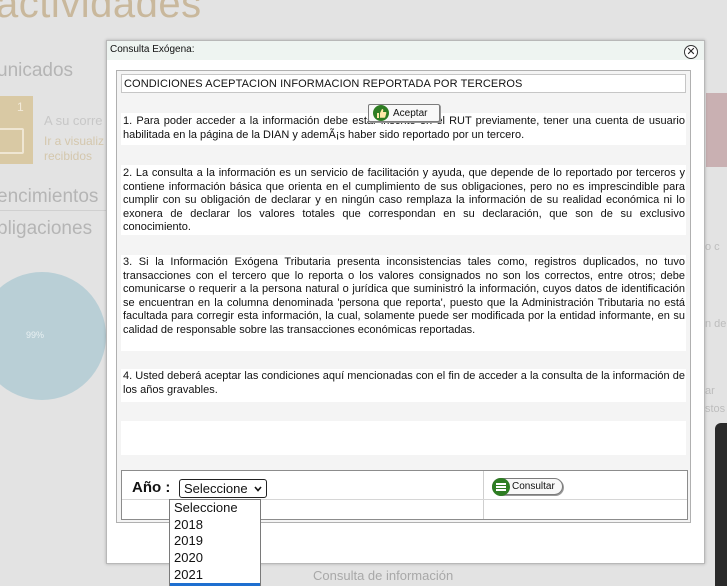 This screenshot has width=727, height=586. Describe the element at coordinates (35, 335) in the screenshot. I see `pie-percentage: 99%` at that location.